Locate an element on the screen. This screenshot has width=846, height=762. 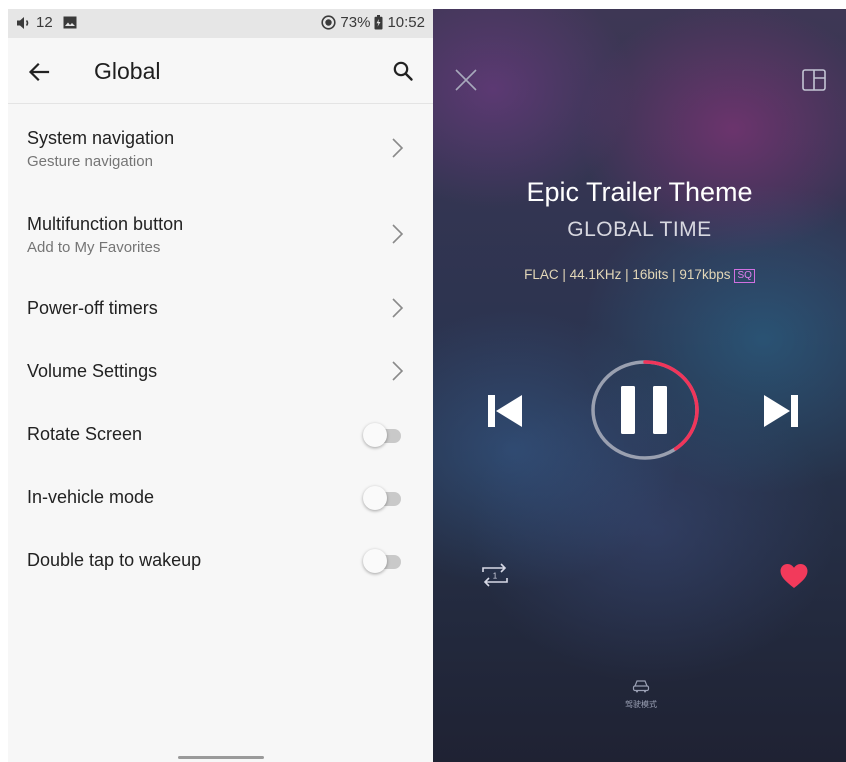
battery-percent: 73% is located at coordinates (355, 22).